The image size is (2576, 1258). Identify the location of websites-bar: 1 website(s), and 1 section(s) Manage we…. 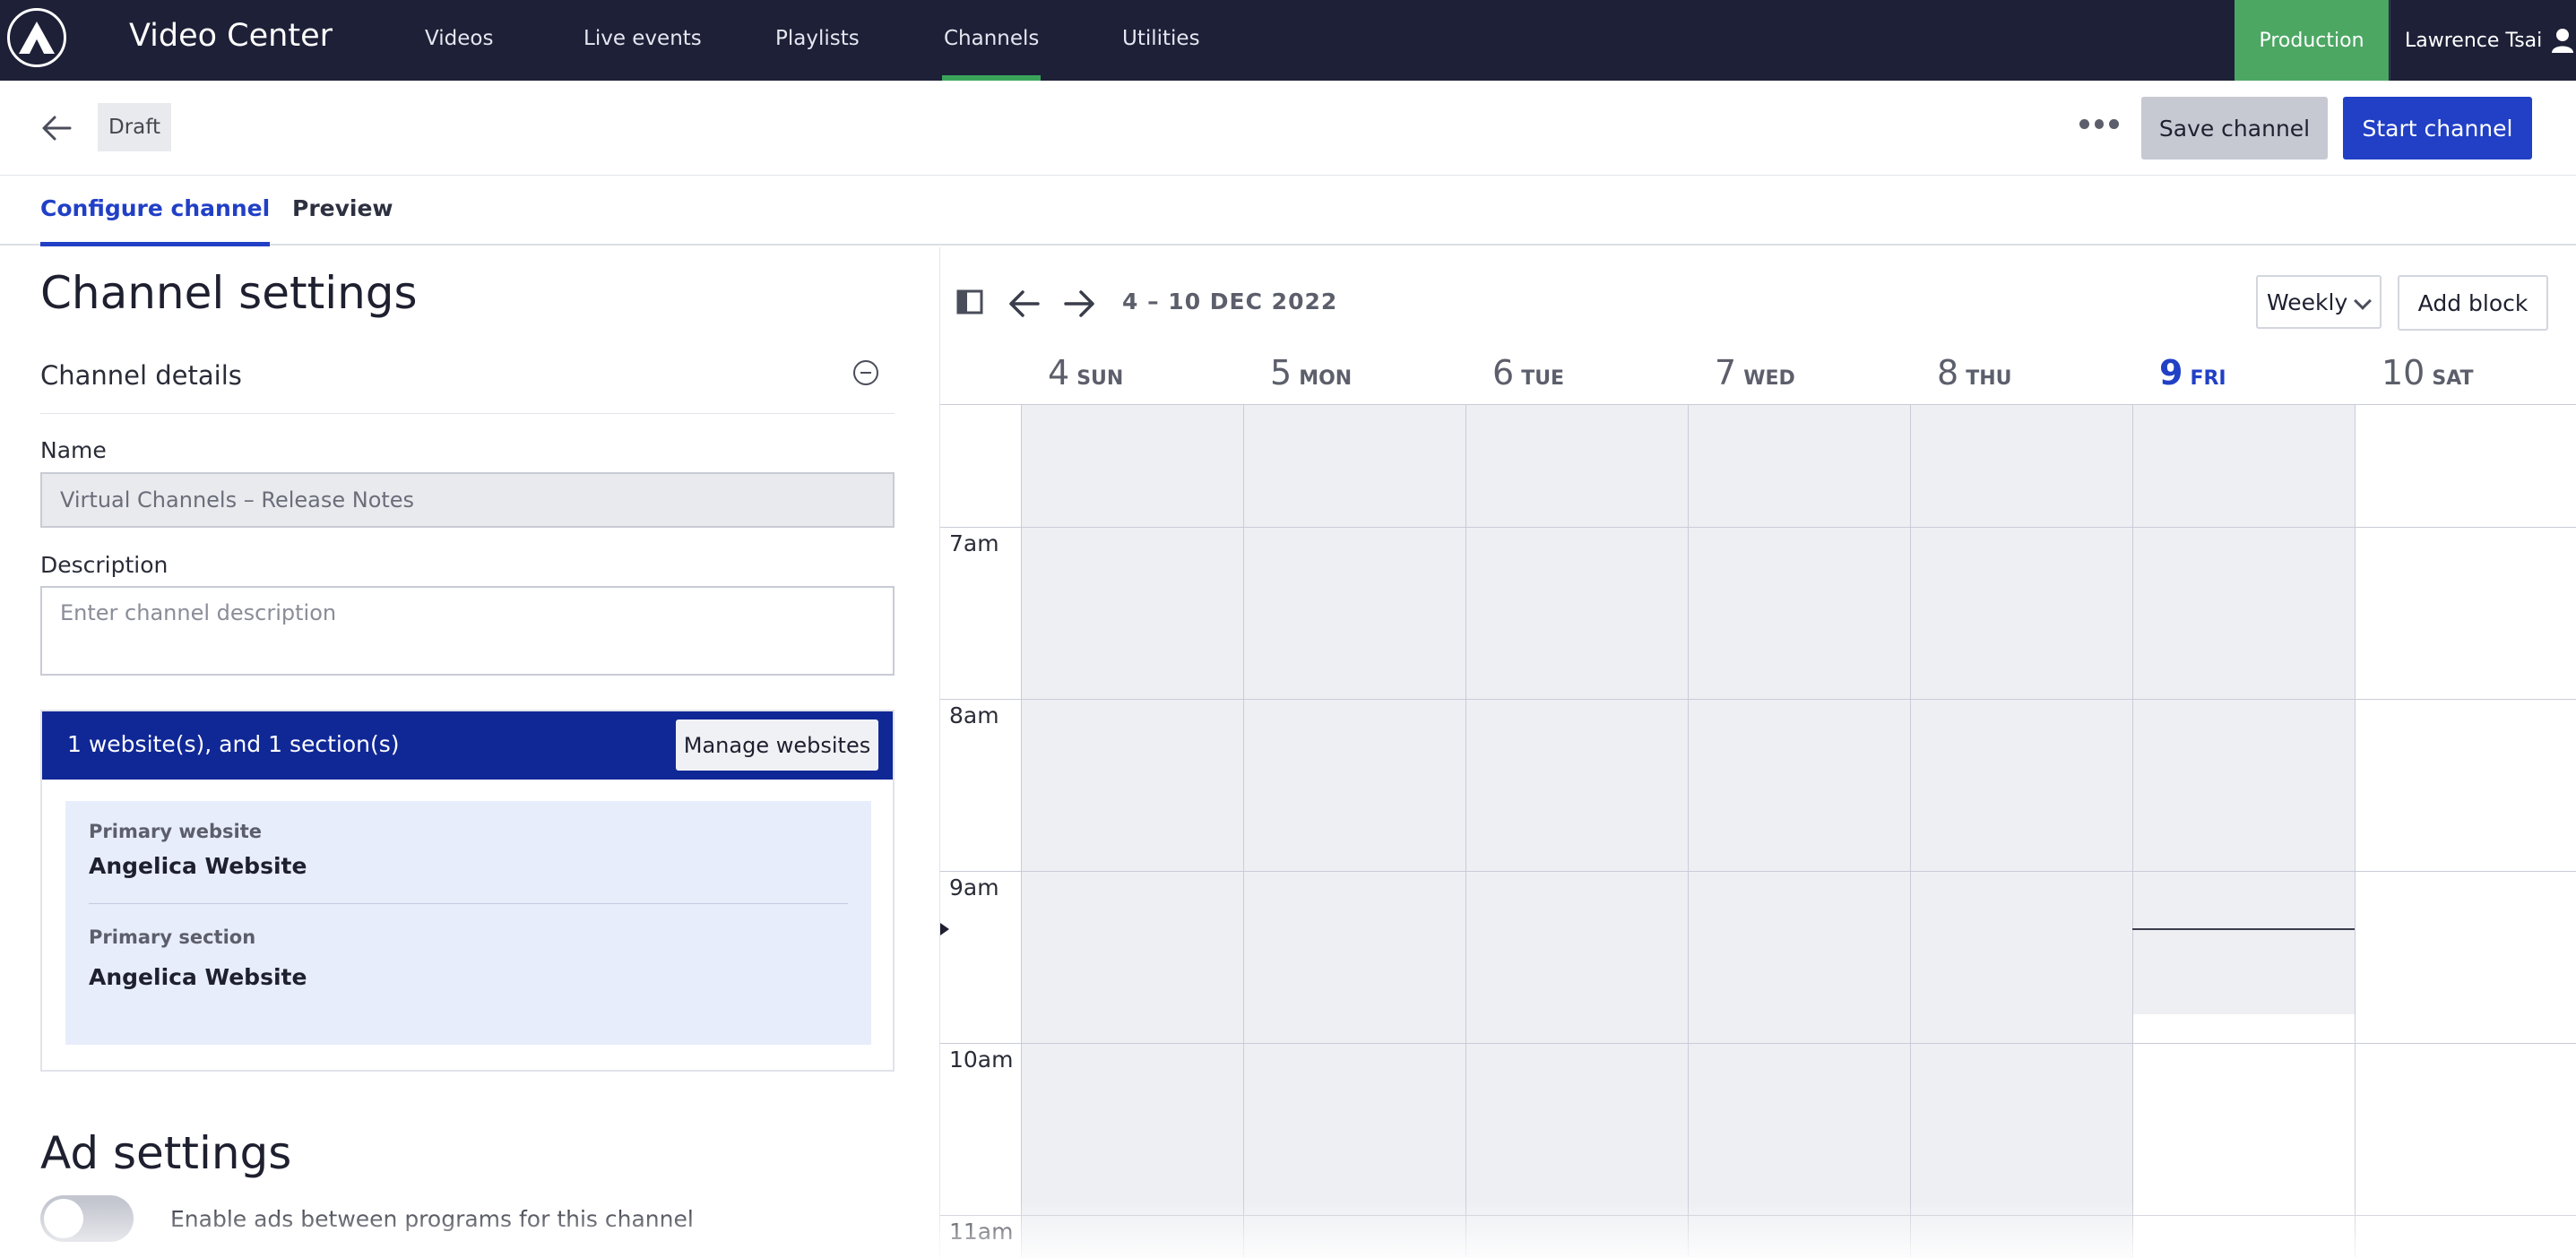
(467, 745).